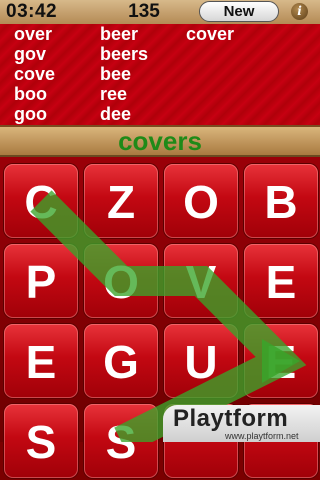 Image resolution: width=320 pixels, height=480 pixels. Describe the element at coordinates (30, 114) in the screenshot. I see `found-word: goo` at that location.